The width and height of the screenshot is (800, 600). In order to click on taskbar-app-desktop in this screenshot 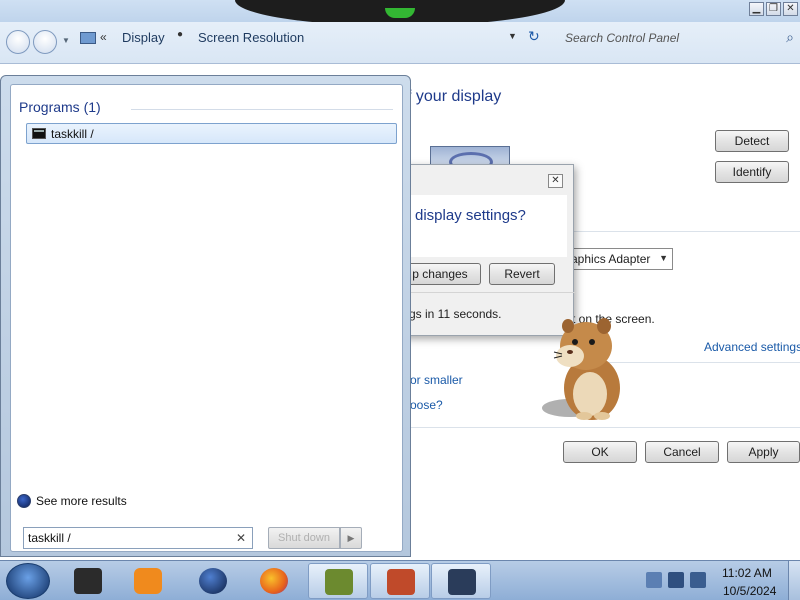, I will do `click(88, 581)`.